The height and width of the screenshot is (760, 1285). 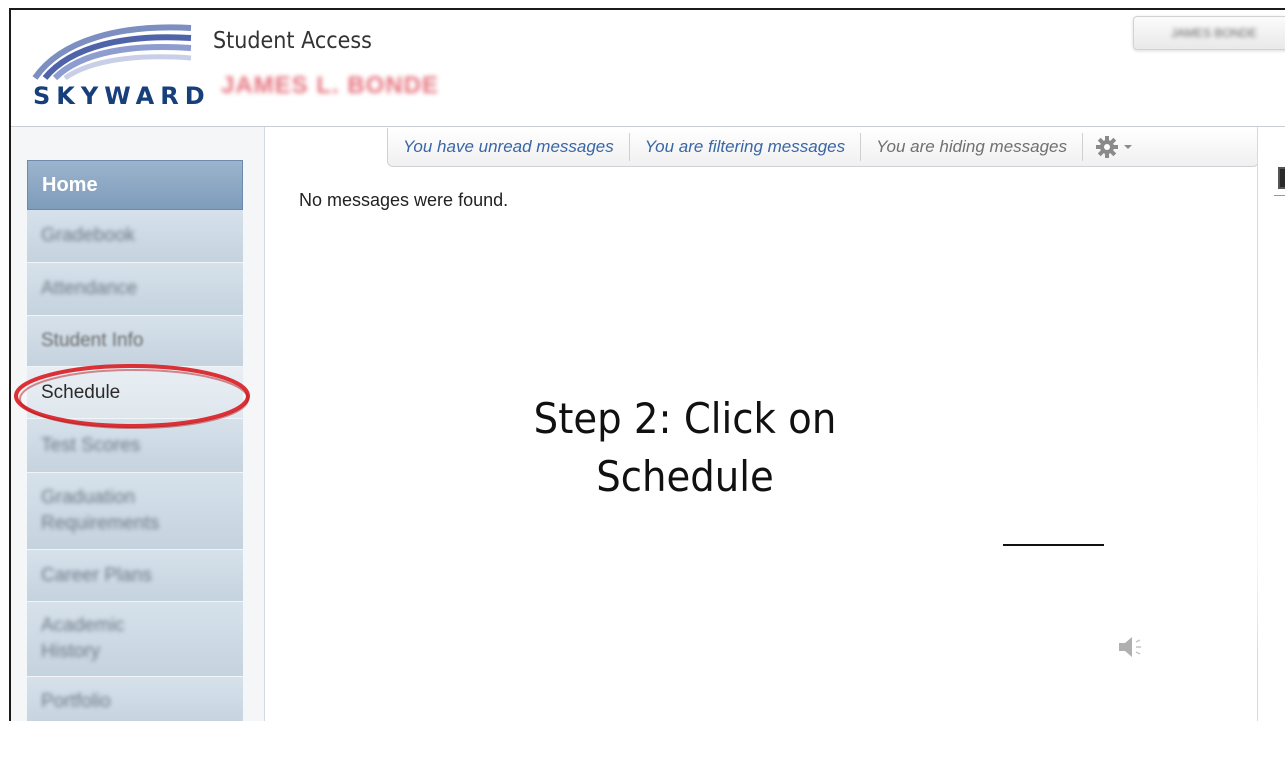 I want to click on step-line-2: Schedule, so click(x=685, y=476).